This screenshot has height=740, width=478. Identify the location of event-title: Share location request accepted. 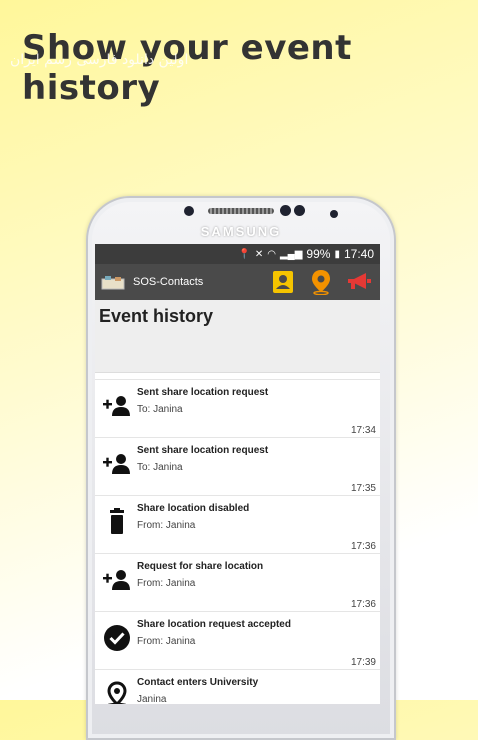
(214, 624).